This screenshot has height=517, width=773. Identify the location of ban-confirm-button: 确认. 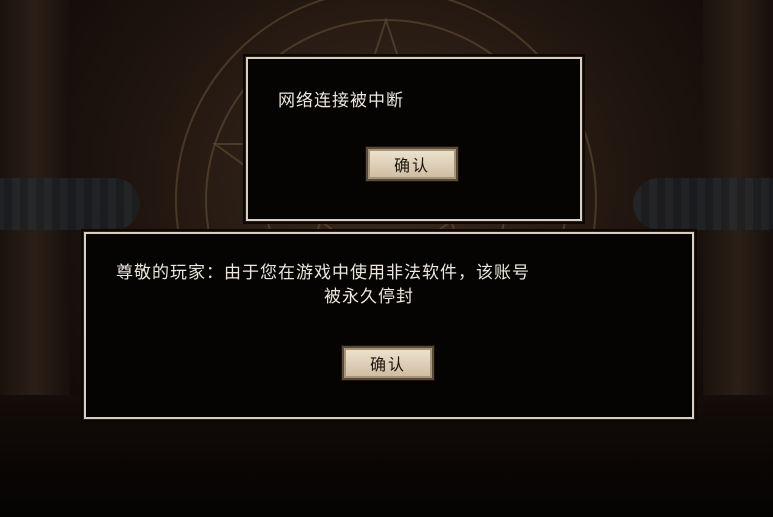
(388, 363).